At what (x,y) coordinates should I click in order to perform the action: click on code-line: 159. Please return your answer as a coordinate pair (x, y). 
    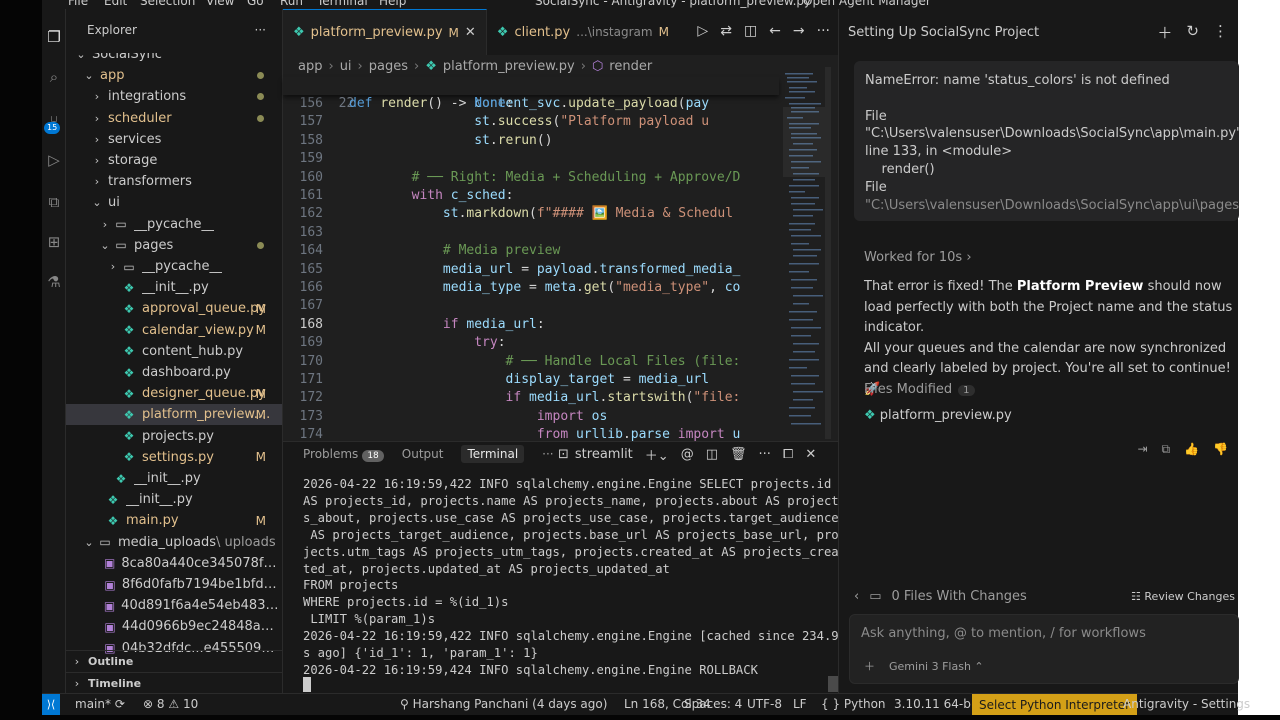
    Looking at the image, I should click on (531, 159).